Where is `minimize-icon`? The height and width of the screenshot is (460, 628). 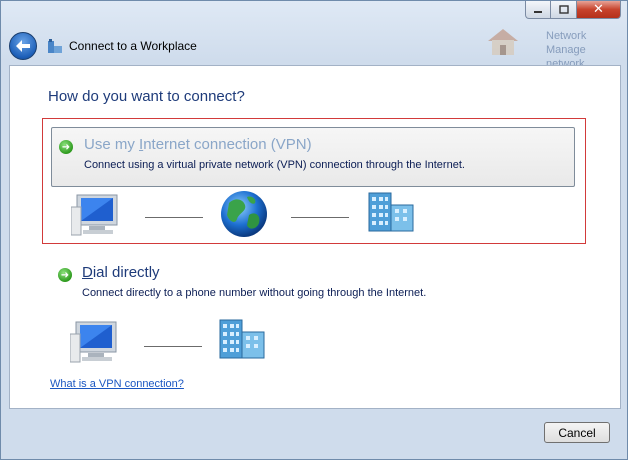 minimize-icon is located at coordinates (538, 11).